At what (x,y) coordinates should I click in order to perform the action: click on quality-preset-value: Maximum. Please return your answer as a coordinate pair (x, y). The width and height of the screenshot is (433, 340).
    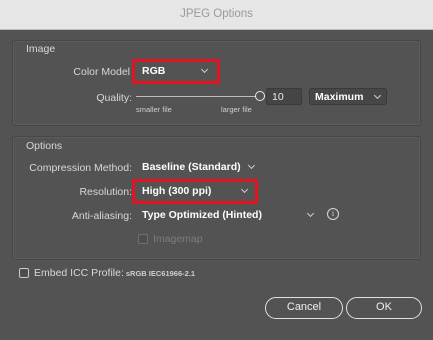
    Looking at the image, I should click on (339, 97).